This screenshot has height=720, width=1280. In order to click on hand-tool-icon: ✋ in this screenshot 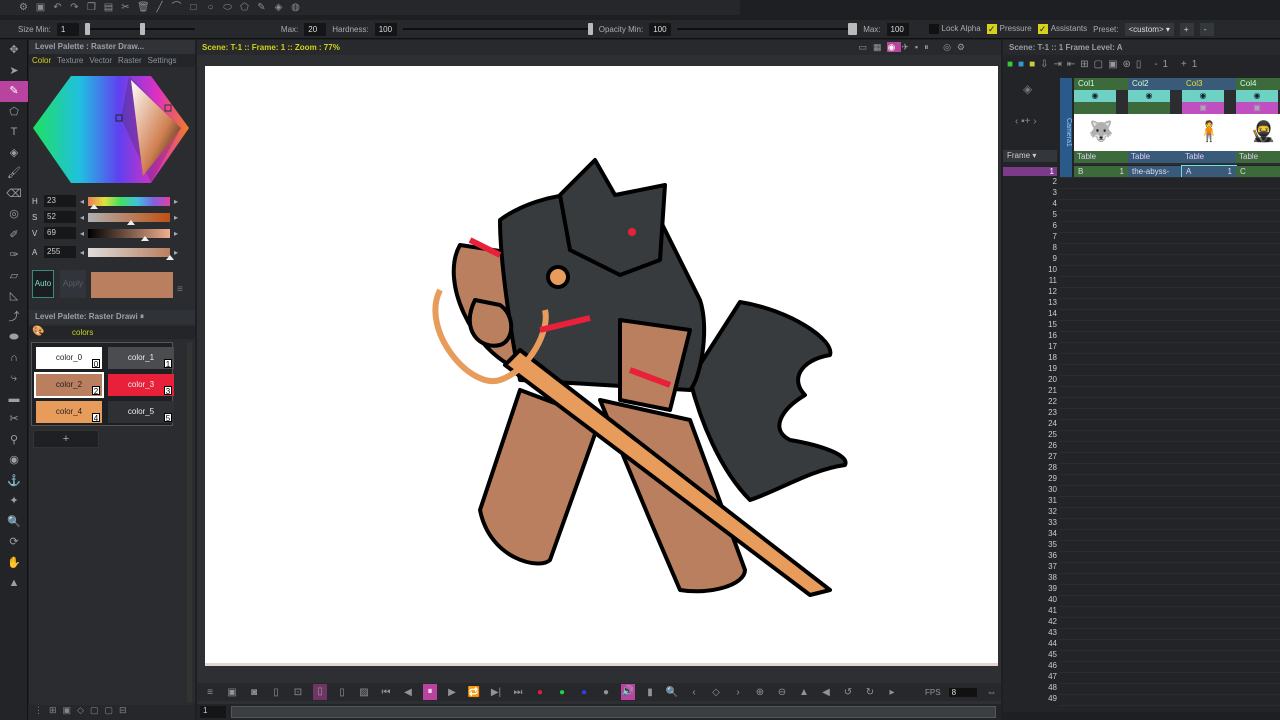, I will do `click(14, 563)`.